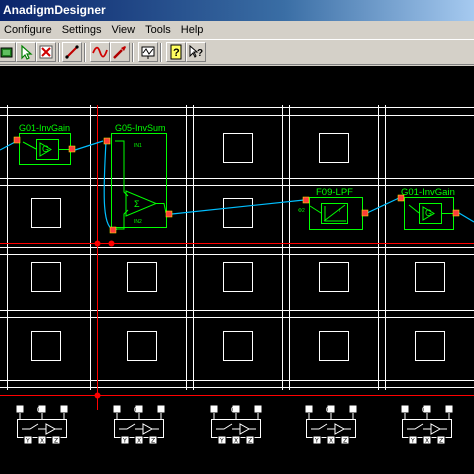 Image resolution: width=474 pixels, height=474 pixels. What do you see at coordinates (137, 204) in the screenshot?
I see `svg-text: Σ` at bounding box center [137, 204].